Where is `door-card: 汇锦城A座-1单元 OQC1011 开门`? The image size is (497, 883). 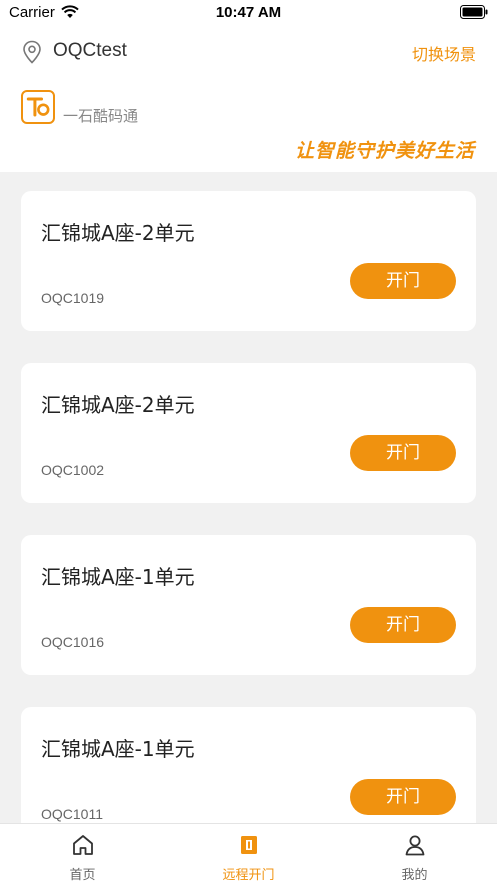
door-card: 汇锦城A座-1单元 OQC1011 开门 is located at coordinates (248, 765).